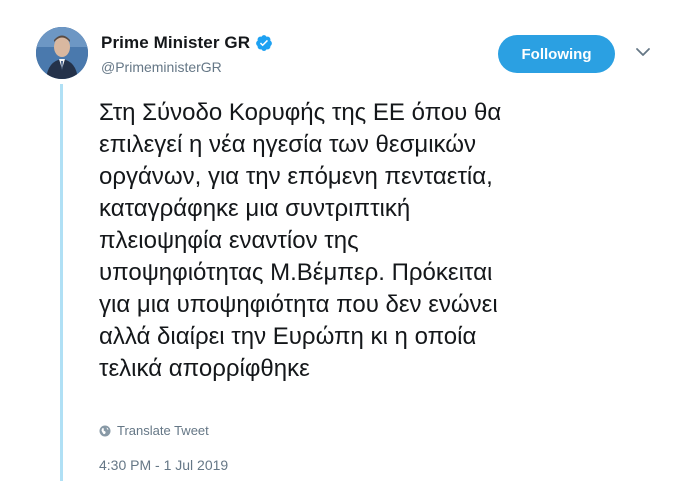 This screenshot has width=691, height=481. I want to click on tweet-text-line: επιλεγεί η νέα ηγεσία των θεσμικών, so click(287, 144).